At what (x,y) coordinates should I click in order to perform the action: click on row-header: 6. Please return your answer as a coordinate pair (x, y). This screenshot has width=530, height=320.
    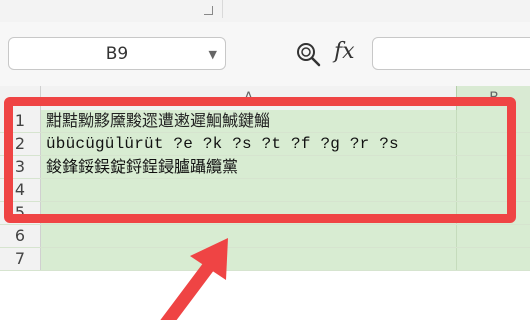
    Looking at the image, I should click on (20, 236).